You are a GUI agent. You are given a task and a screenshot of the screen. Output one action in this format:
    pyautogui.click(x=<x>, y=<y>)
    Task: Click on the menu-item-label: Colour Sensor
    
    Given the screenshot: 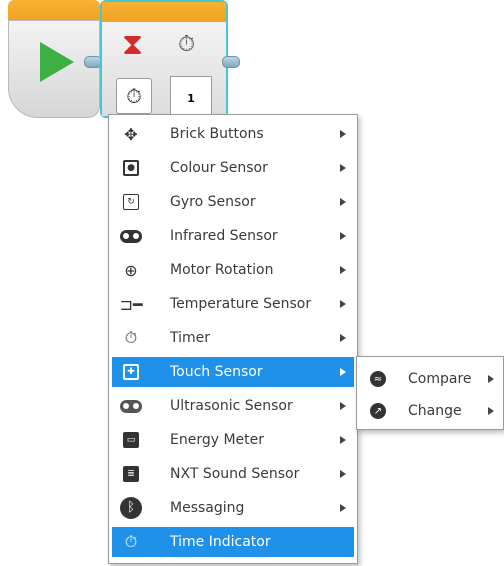 What is the action you would take?
    pyautogui.click(x=219, y=168)
    